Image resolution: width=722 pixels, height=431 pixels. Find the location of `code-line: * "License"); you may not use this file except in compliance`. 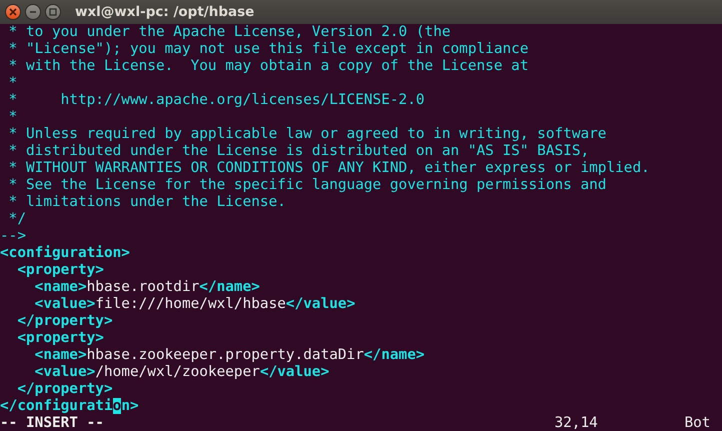

code-line: * "License"); you may not use this file except in compliance is located at coordinates (269, 49).